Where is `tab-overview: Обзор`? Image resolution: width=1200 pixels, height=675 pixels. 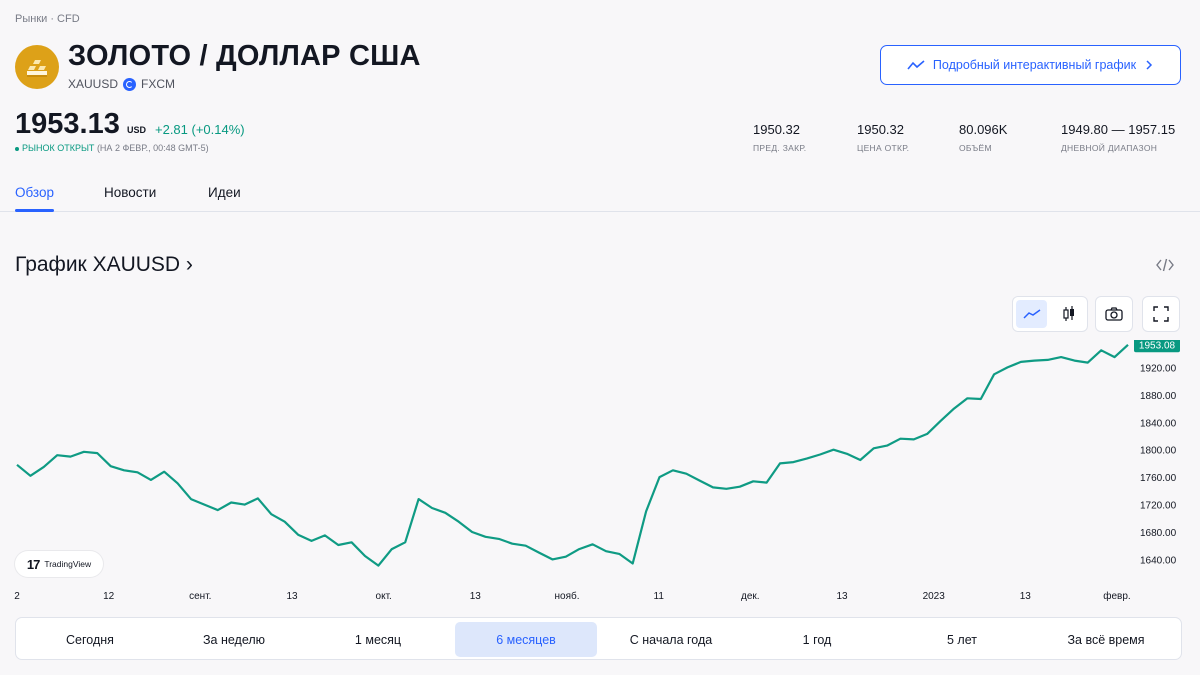
tab-overview: Обзор is located at coordinates (34, 192).